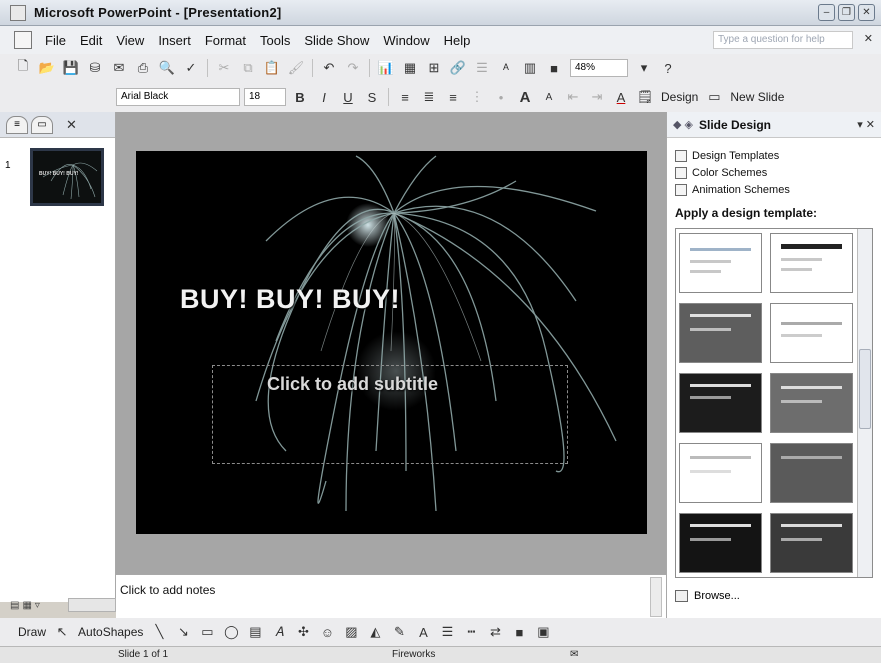  I want to click on close-document-icon: ✕, so click(868, 38).